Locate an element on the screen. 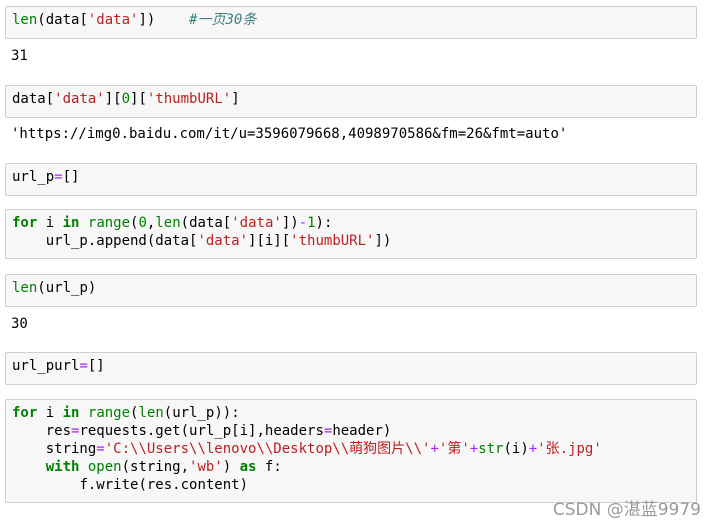 The height and width of the screenshot is (527, 715). code-comment: #一页30条 is located at coordinates (223, 20).